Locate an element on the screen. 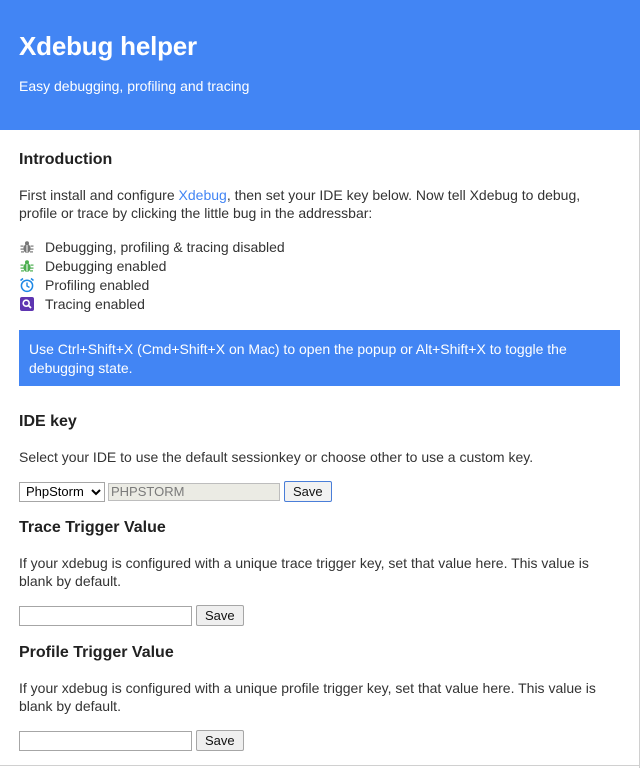 The width and height of the screenshot is (640, 768). trace-trigger-row: Save is located at coordinates (131, 615).